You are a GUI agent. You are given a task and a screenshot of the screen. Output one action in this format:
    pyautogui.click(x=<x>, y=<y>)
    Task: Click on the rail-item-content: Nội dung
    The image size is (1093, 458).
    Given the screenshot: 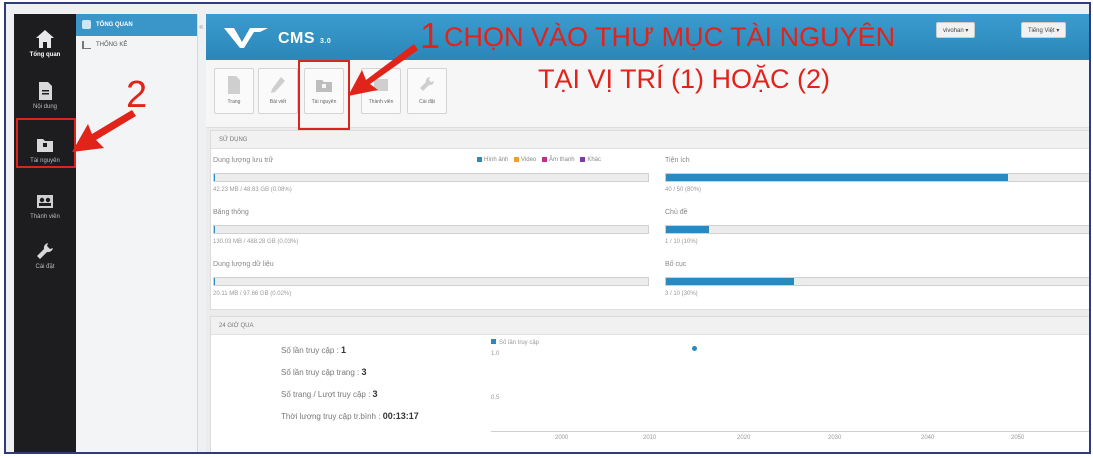 What is the action you would take?
    pyautogui.click(x=45, y=95)
    